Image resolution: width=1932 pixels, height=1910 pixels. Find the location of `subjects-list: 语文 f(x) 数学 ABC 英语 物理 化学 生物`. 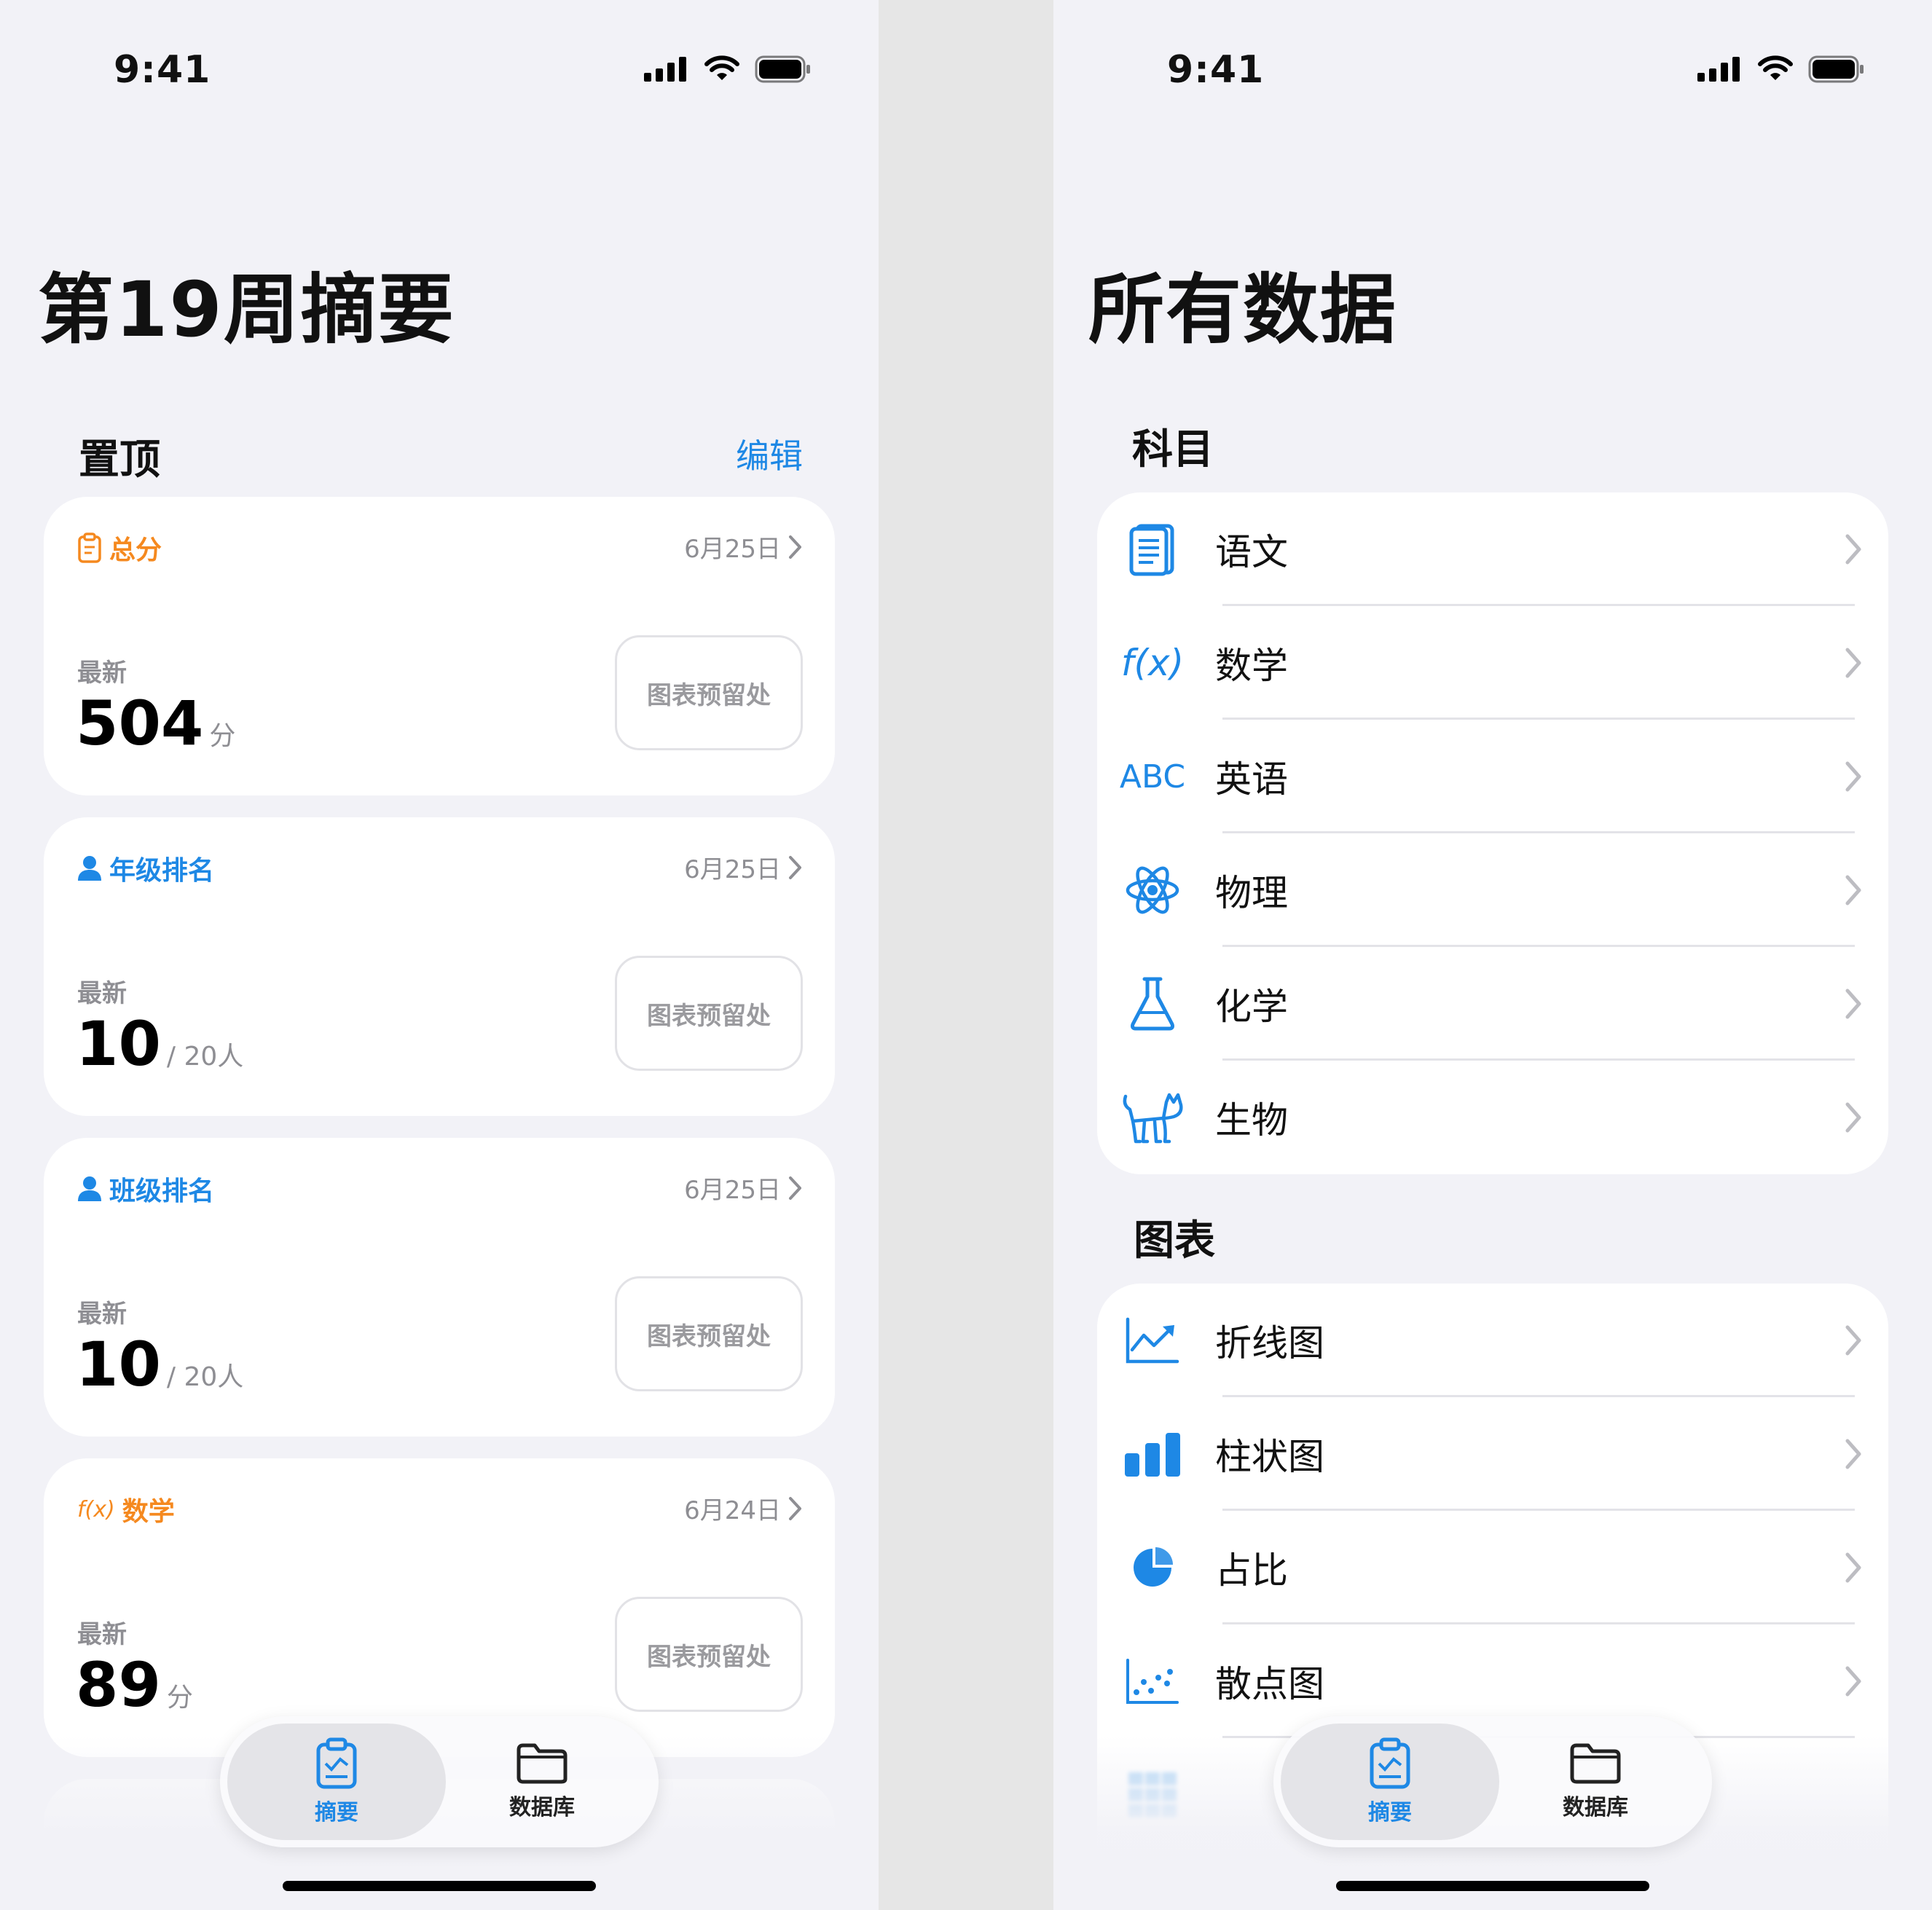

subjects-list: 语文 f(x) 数学 ABC 英语 物理 化学 生物 is located at coordinates (1492, 833).